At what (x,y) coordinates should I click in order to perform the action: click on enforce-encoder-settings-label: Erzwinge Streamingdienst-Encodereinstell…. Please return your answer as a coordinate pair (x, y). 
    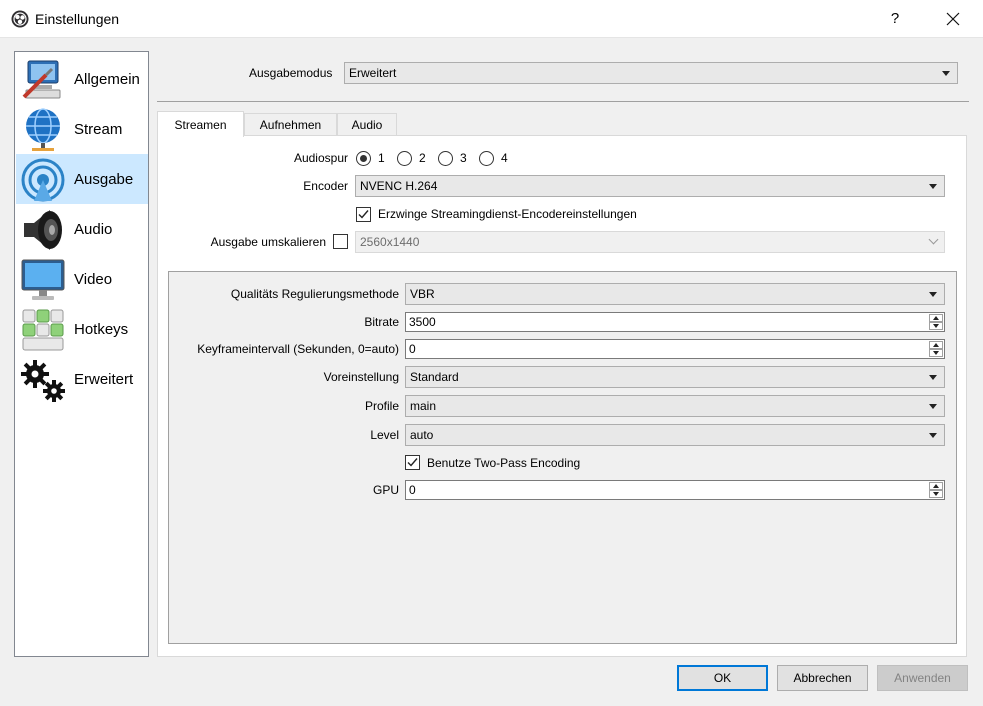
    Looking at the image, I should click on (507, 214).